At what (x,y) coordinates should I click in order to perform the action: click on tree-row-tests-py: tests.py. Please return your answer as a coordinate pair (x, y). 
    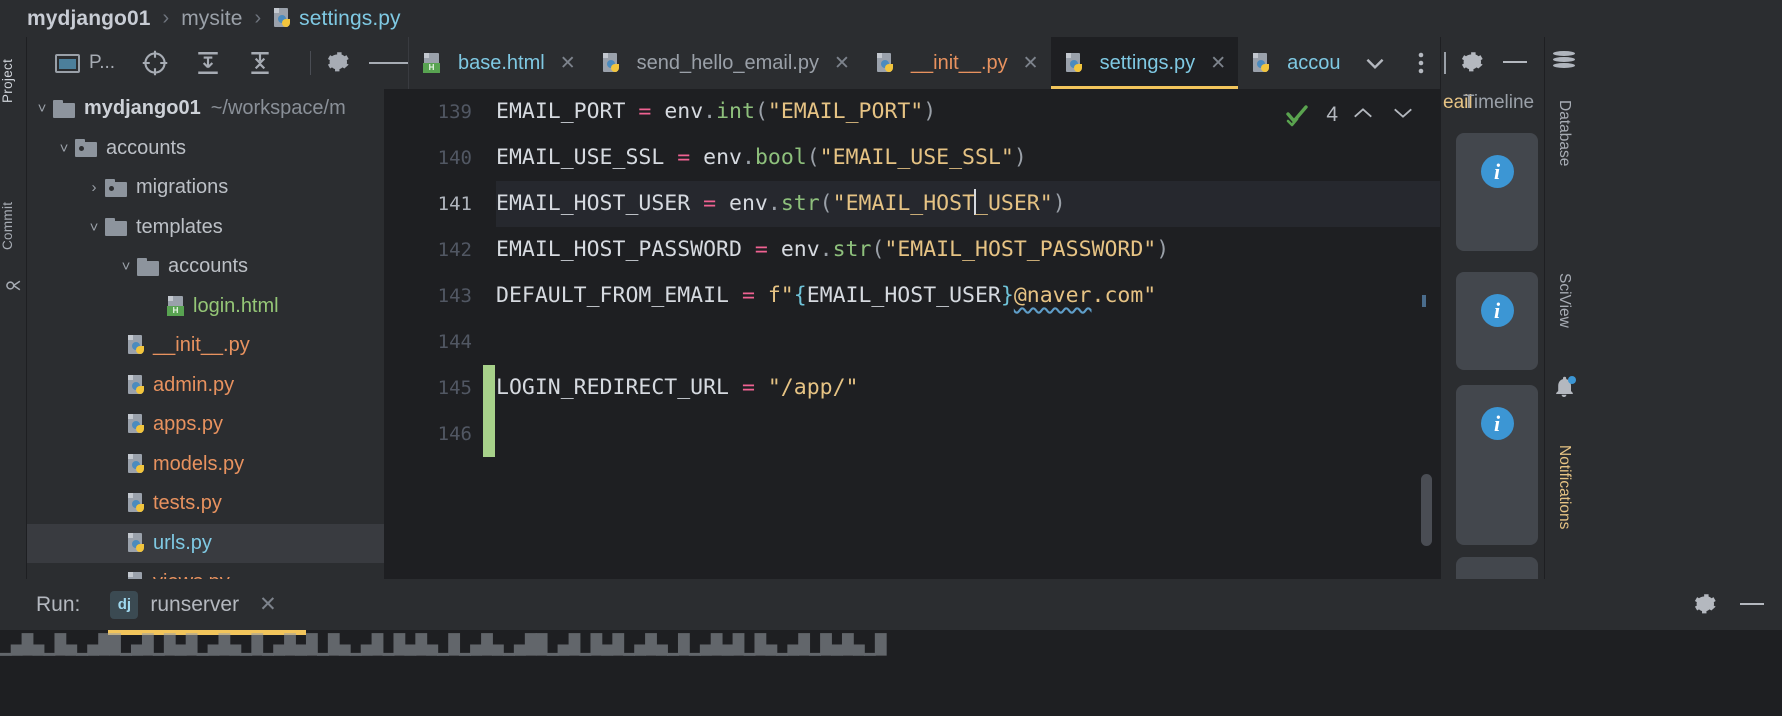
    Looking at the image, I should click on (205, 504).